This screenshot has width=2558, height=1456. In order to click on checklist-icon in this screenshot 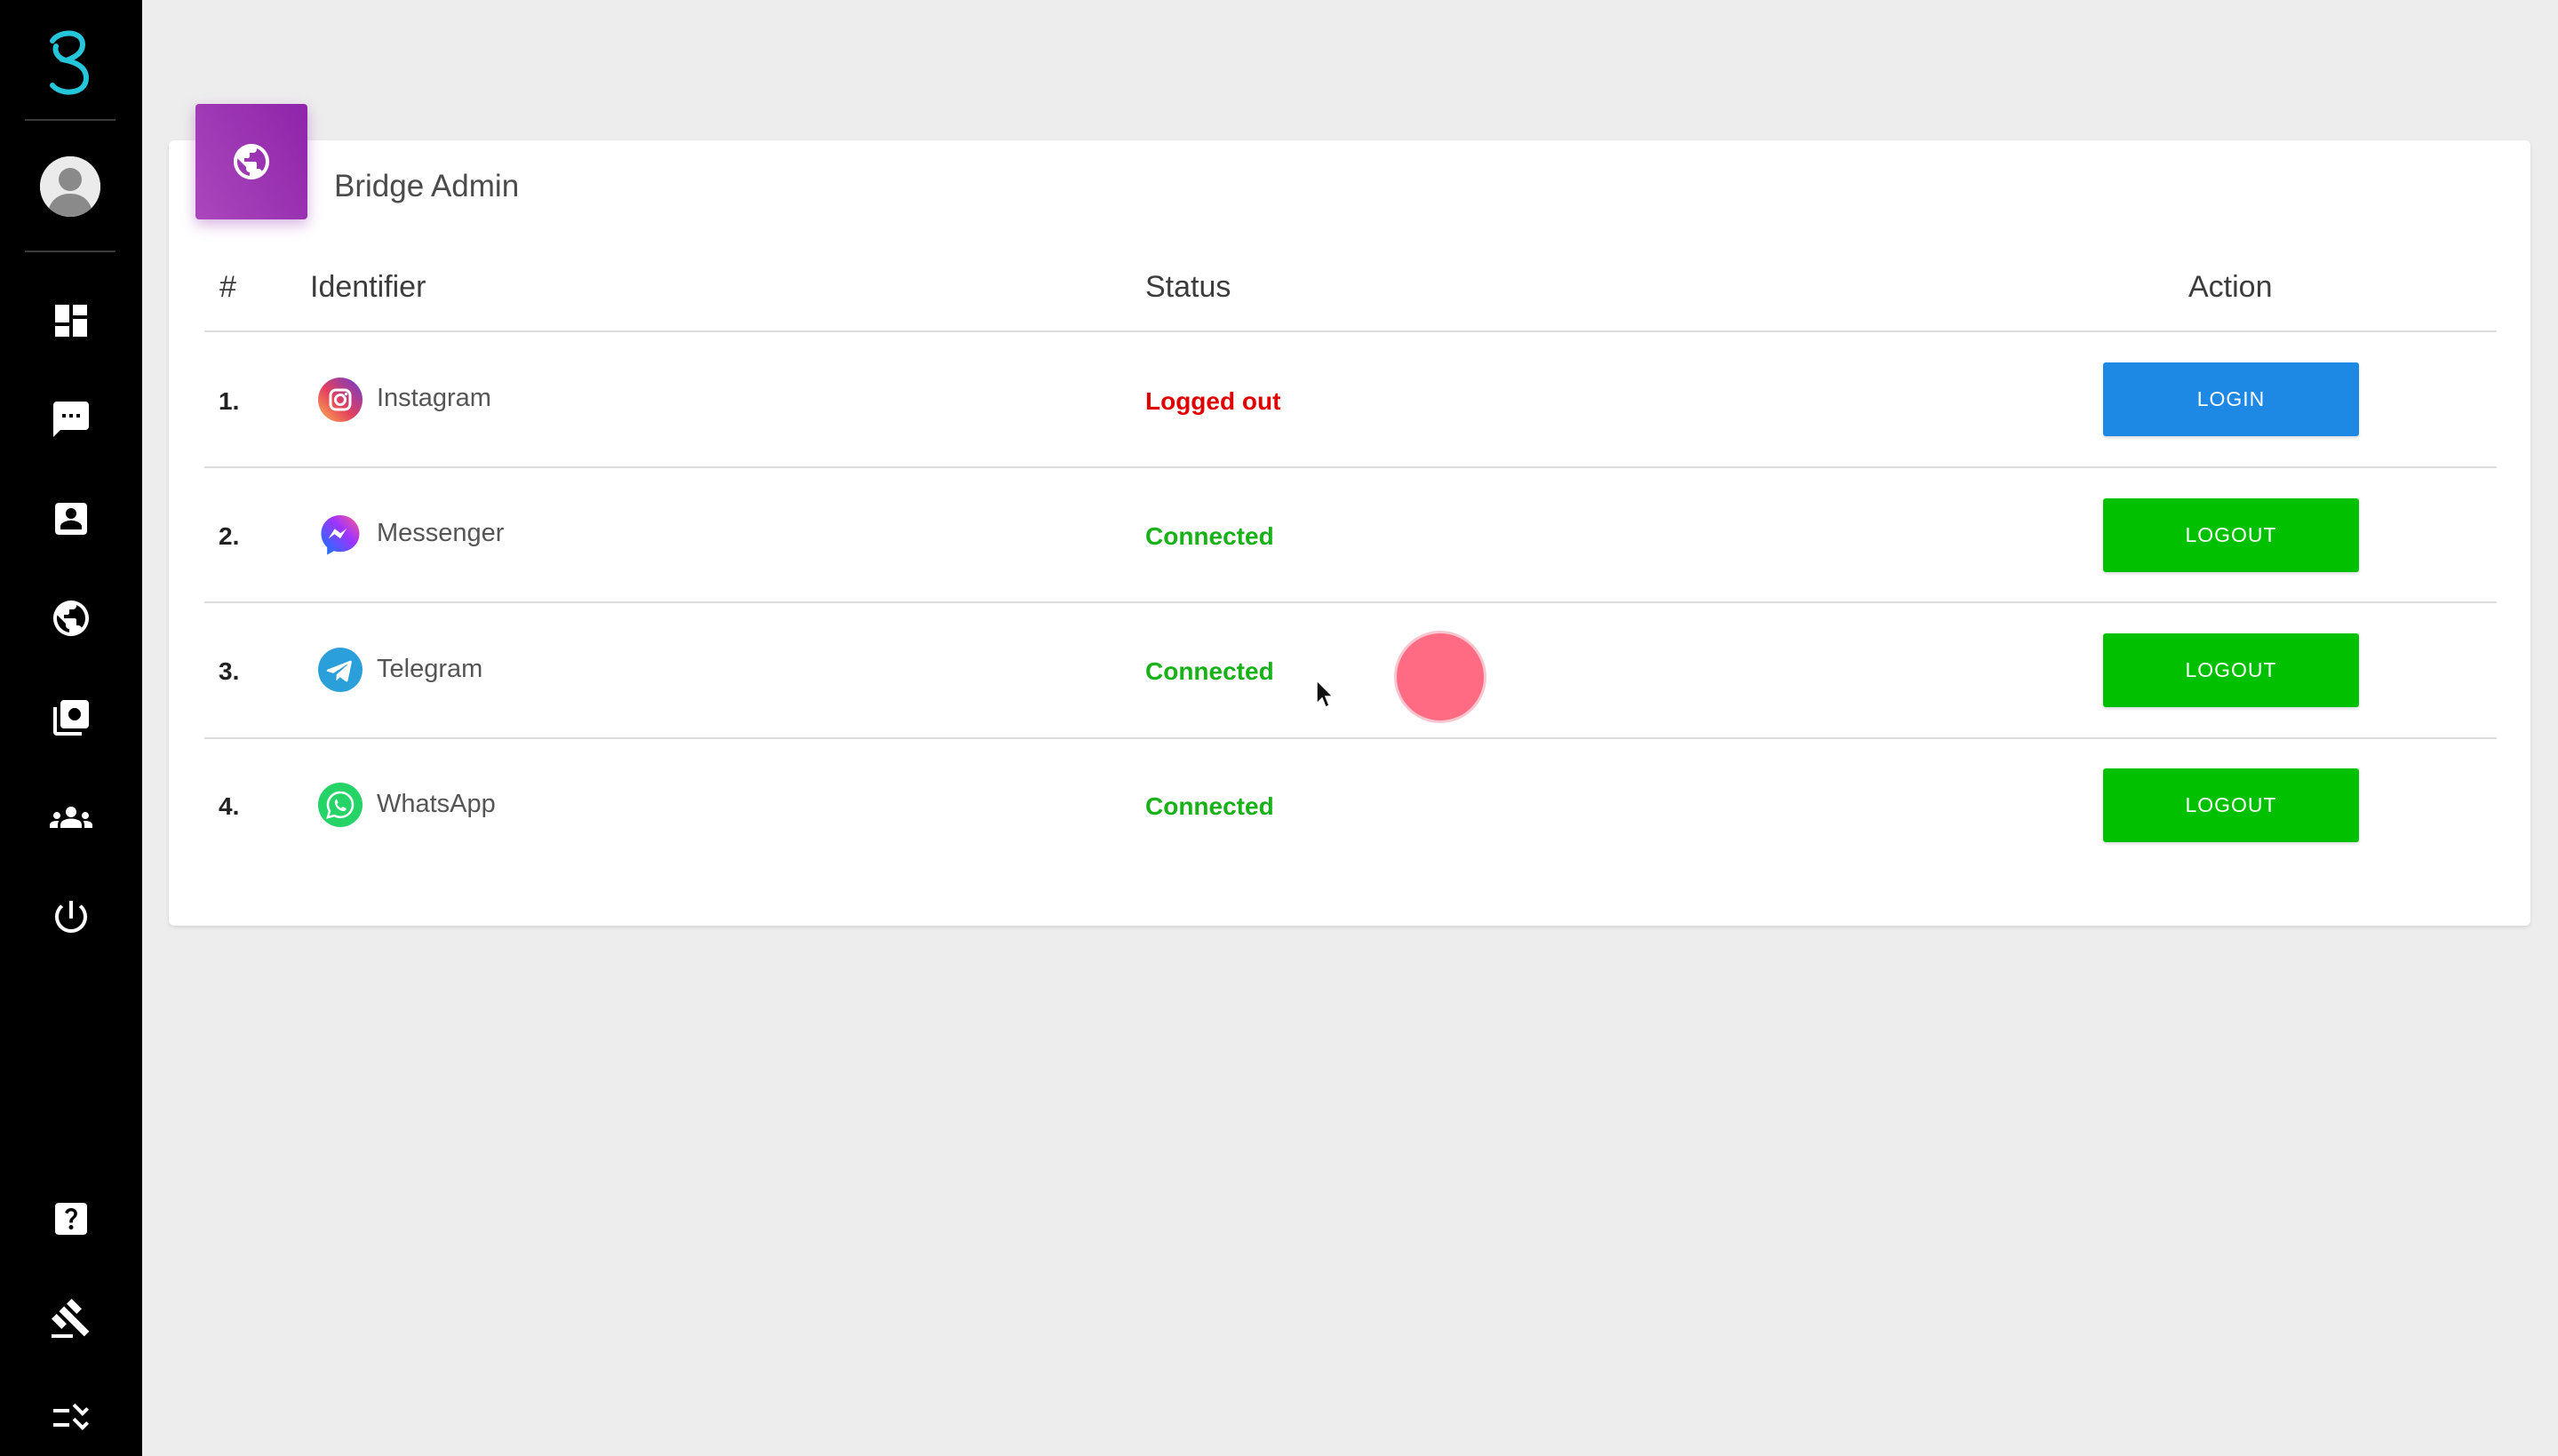, I will do `click(71, 1417)`.